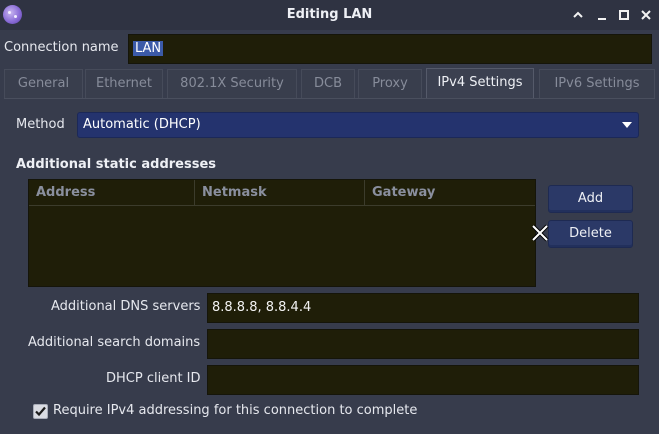 This screenshot has height=434, width=659. I want to click on window-title: Editing LAN, so click(329, 14).